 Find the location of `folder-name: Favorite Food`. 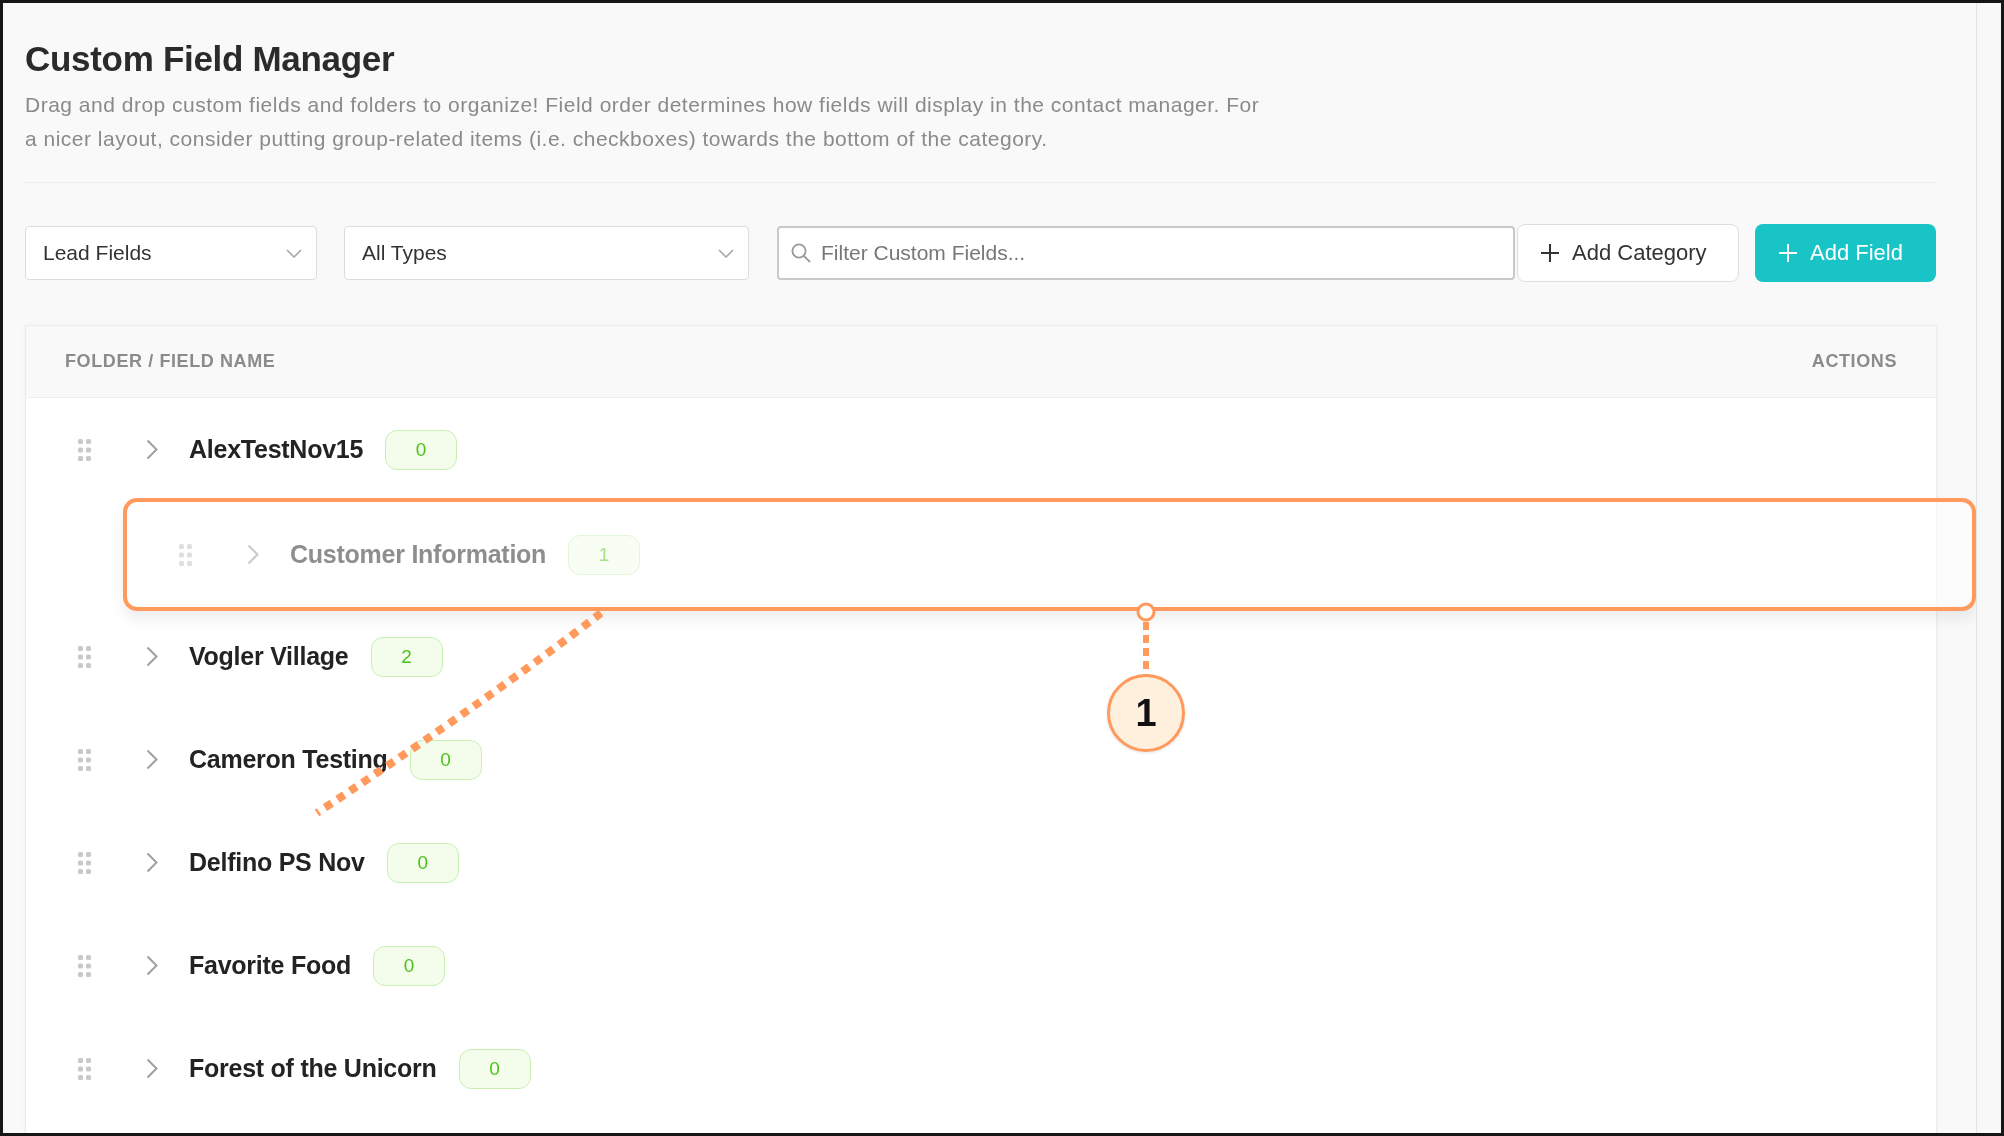

folder-name: Favorite Food is located at coordinates (270, 965).